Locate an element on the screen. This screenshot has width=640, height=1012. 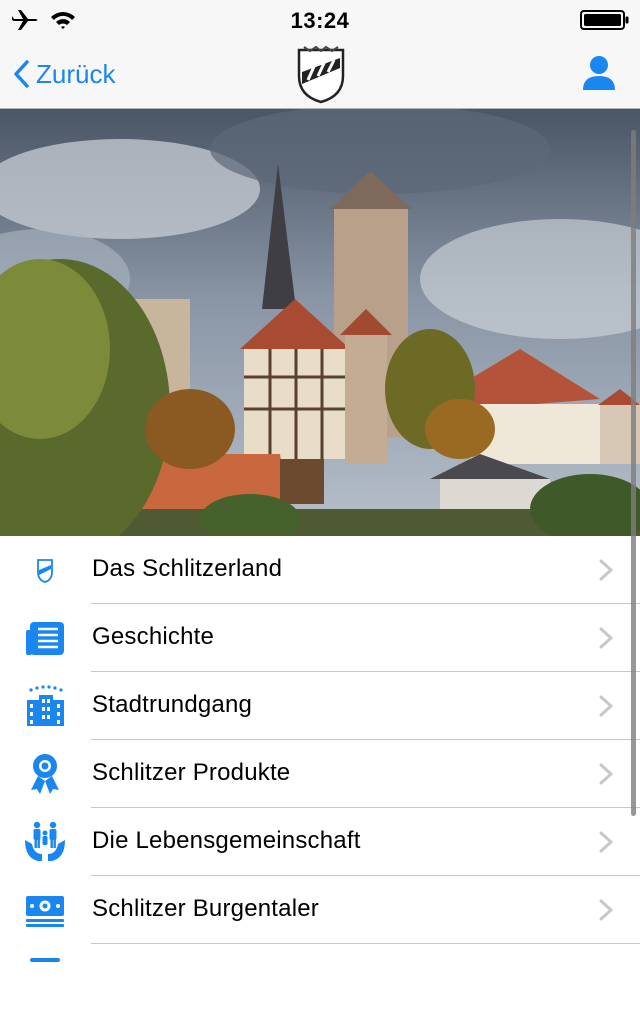
chevron-left-icon is located at coordinates (21, 74).